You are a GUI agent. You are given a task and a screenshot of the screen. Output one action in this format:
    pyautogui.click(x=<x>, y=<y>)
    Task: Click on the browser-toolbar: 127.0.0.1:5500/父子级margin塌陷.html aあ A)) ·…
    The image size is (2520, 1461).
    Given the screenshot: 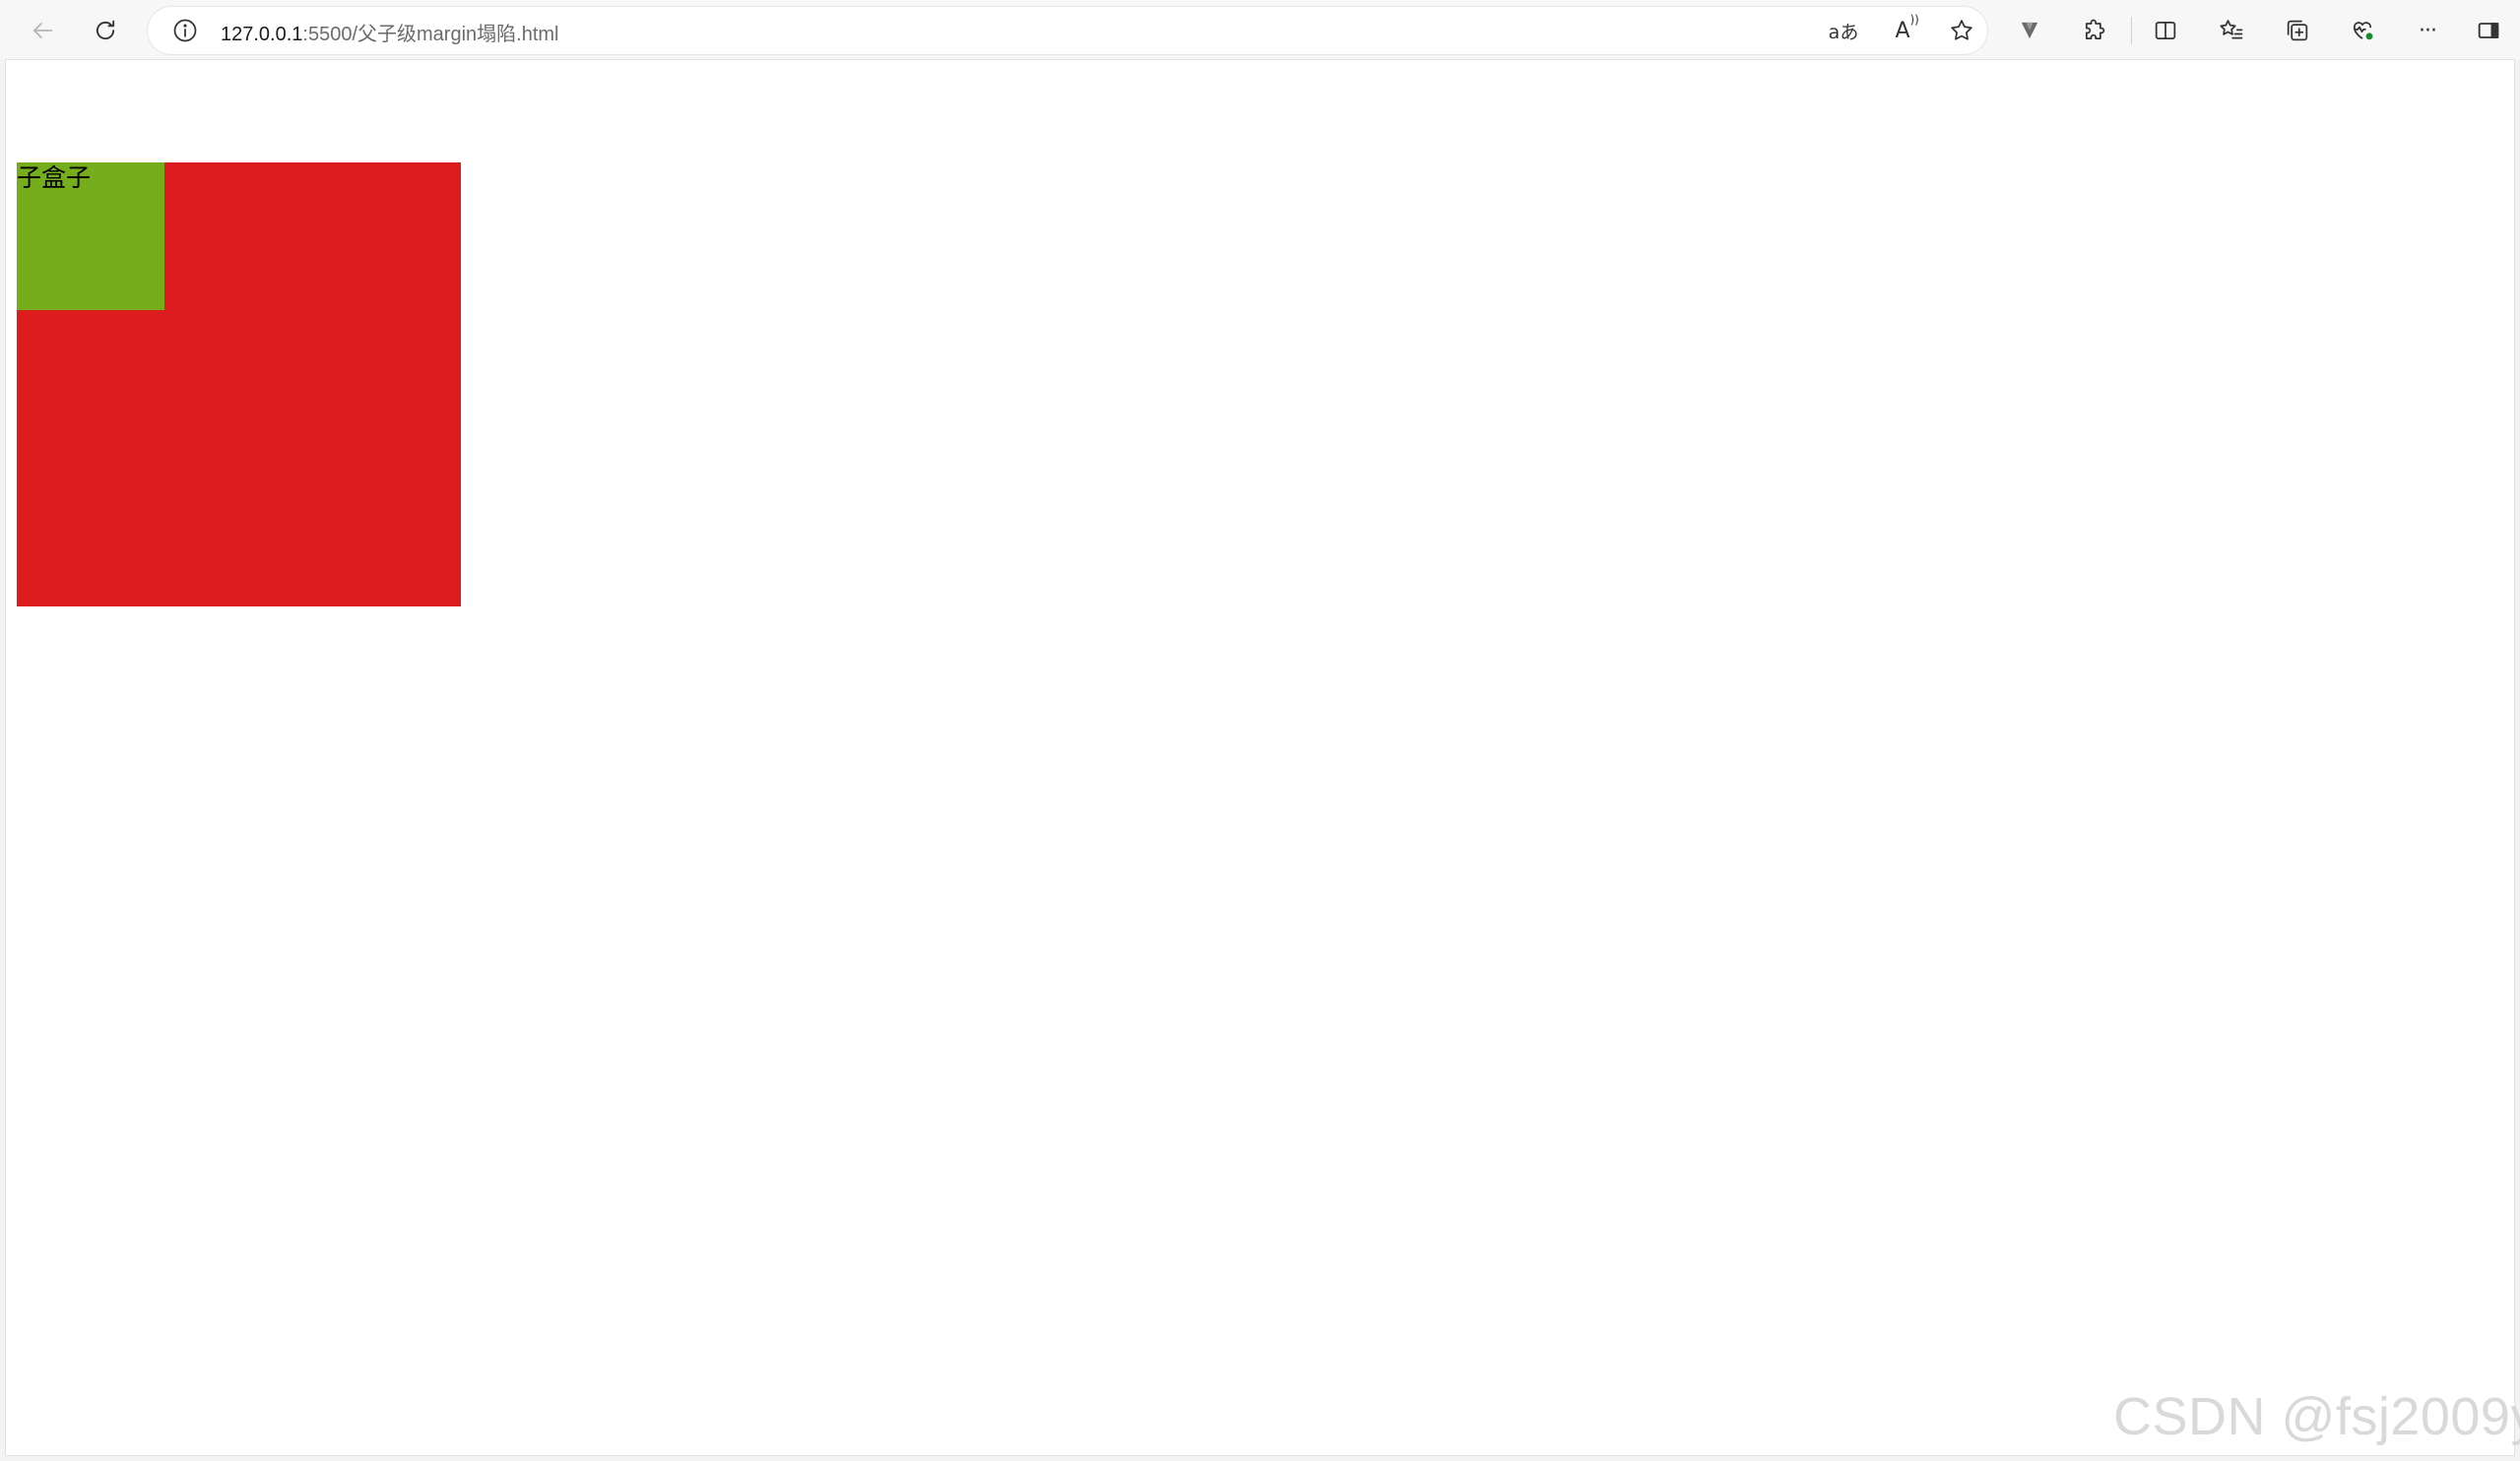 What is the action you would take?
    pyautogui.click(x=1260, y=30)
    